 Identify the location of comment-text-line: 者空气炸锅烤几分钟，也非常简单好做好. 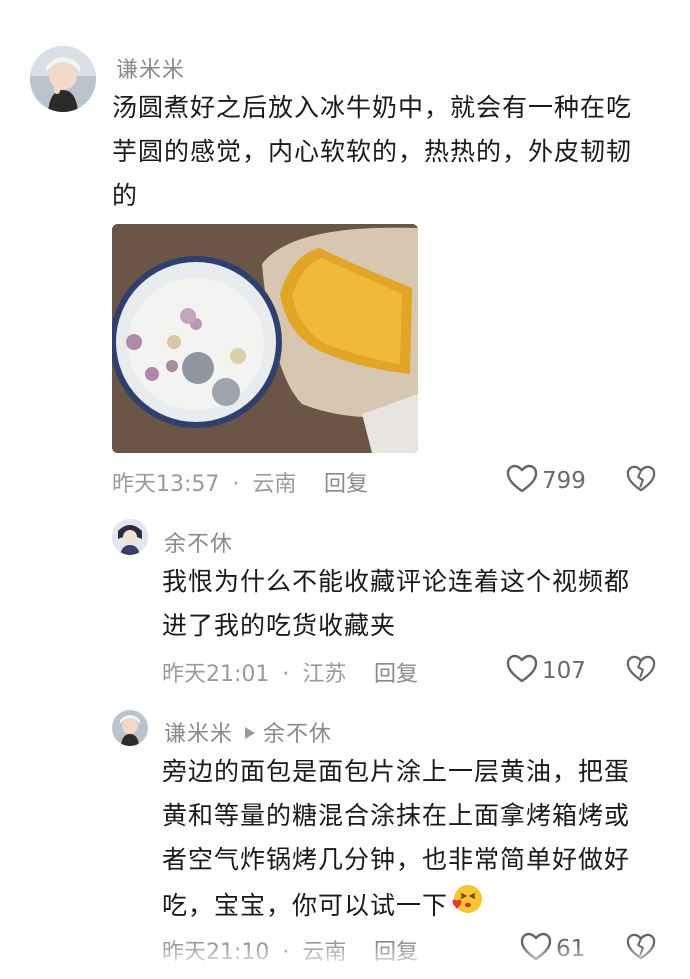
(396, 859).